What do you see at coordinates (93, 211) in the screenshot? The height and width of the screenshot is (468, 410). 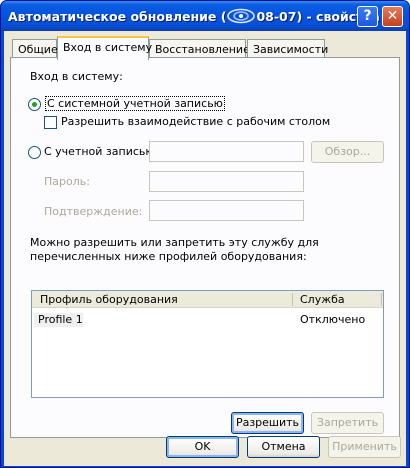 I see `confirm-password-label: Подтверждение:` at bounding box center [93, 211].